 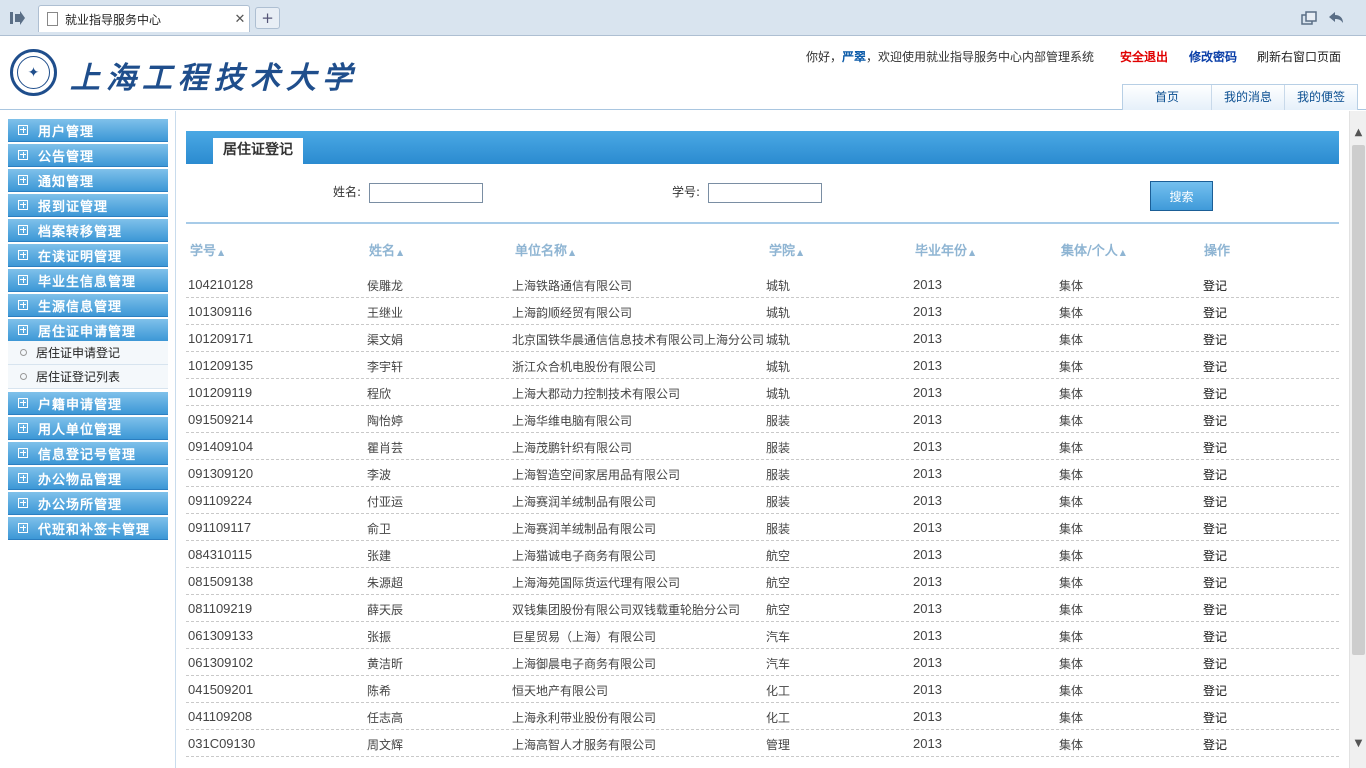 I want to click on cell-school: 城轨, so click(x=778, y=394).